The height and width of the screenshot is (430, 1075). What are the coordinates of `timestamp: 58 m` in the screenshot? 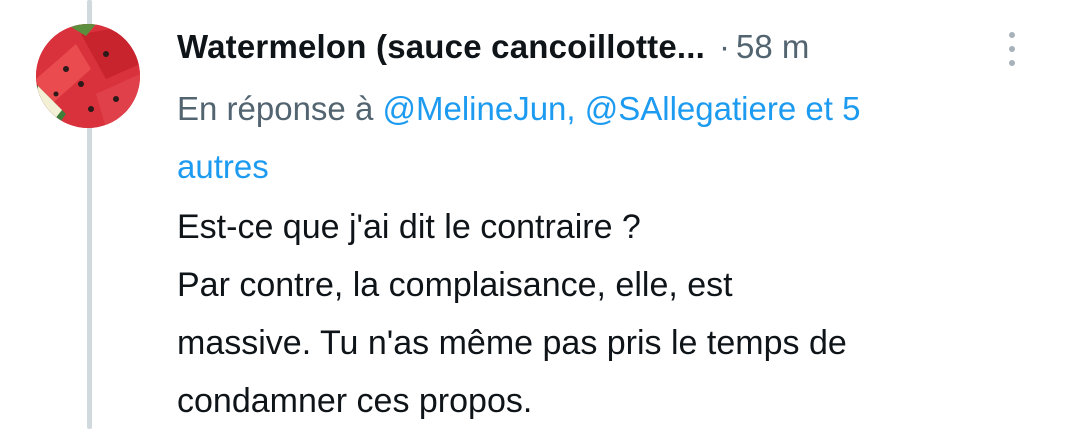 It's located at (772, 47).